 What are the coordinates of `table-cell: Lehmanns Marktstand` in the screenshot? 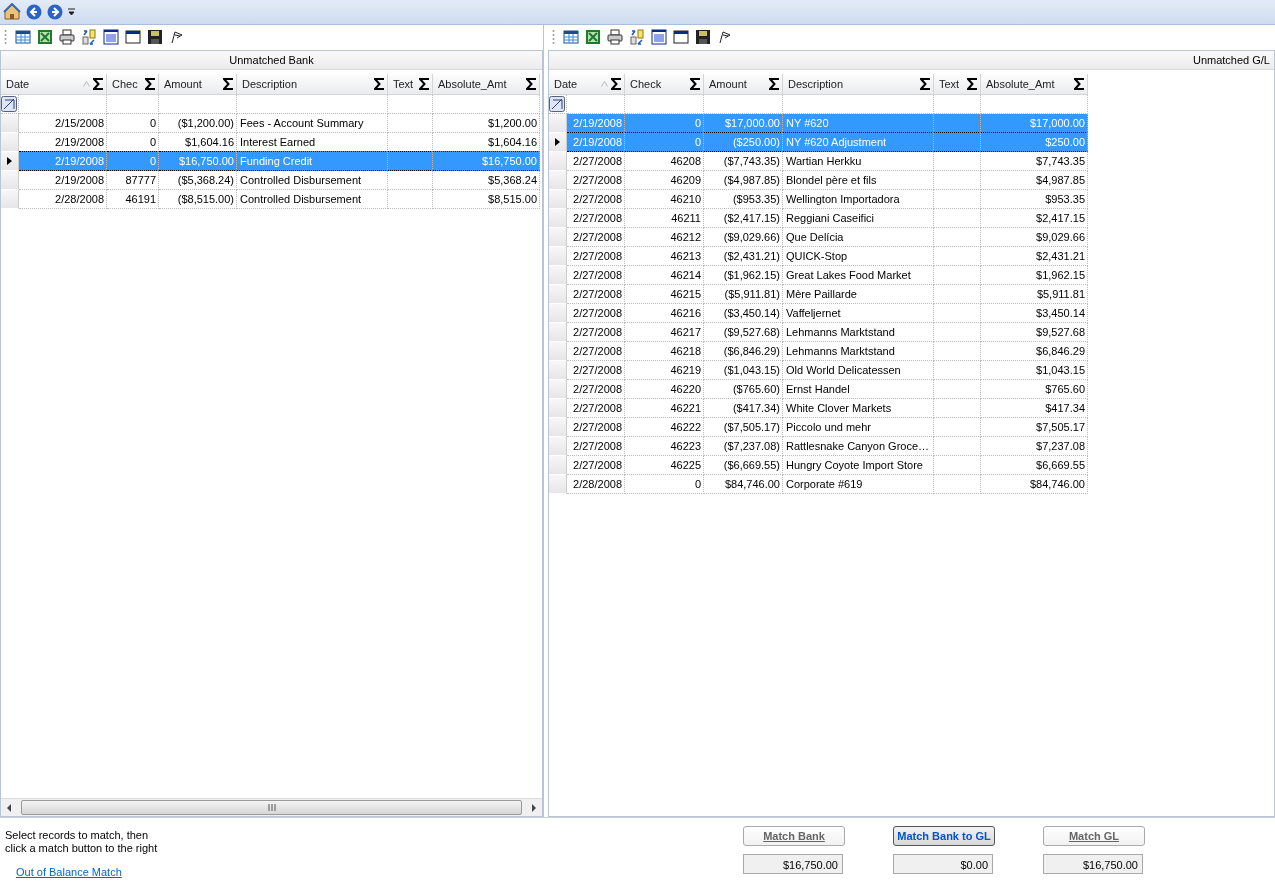 It's located at (858, 351).